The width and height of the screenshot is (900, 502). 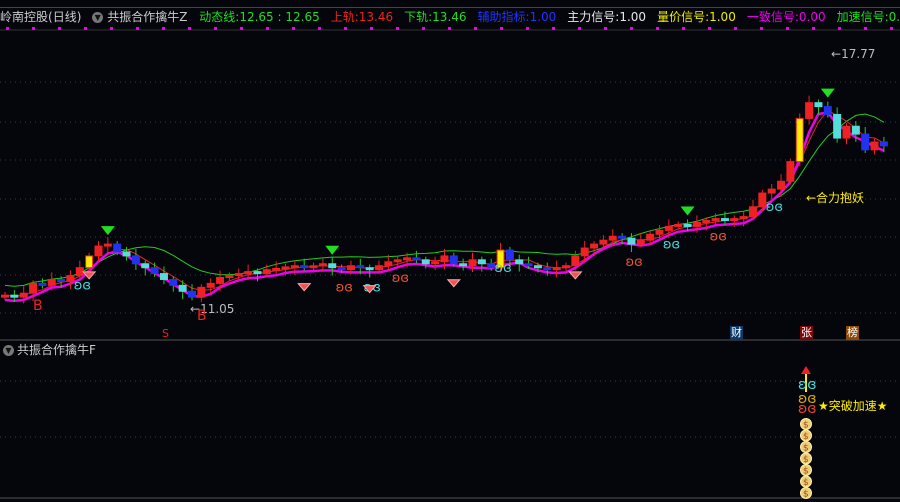 I want to click on sell-triangle-icon, so click(x=107, y=231).